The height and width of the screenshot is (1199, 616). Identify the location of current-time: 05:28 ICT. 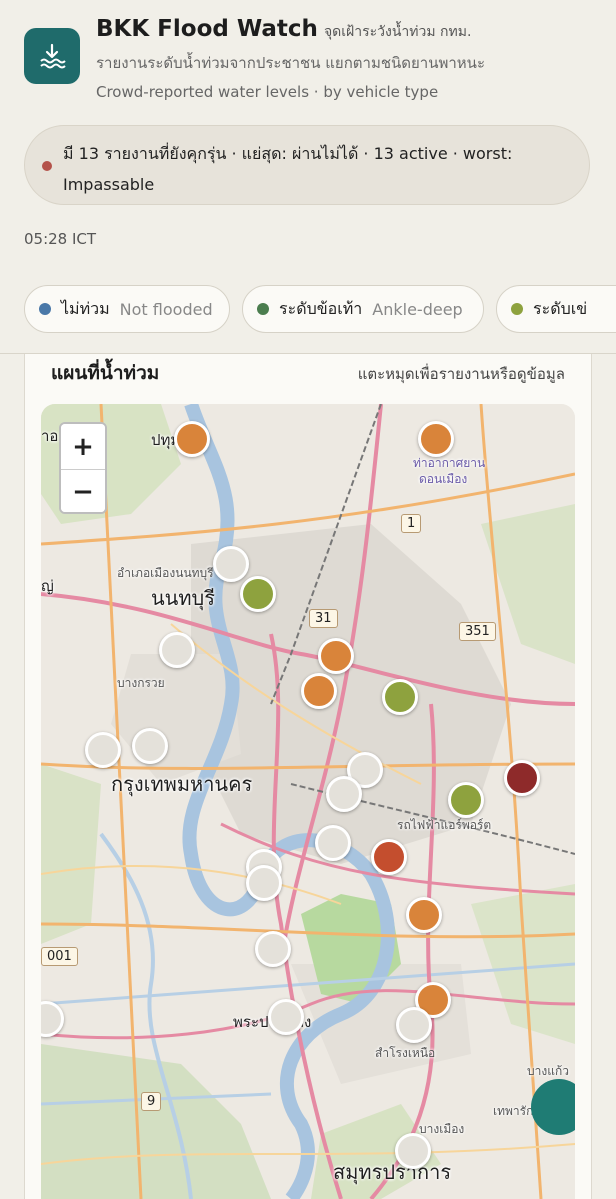
(60, 239).